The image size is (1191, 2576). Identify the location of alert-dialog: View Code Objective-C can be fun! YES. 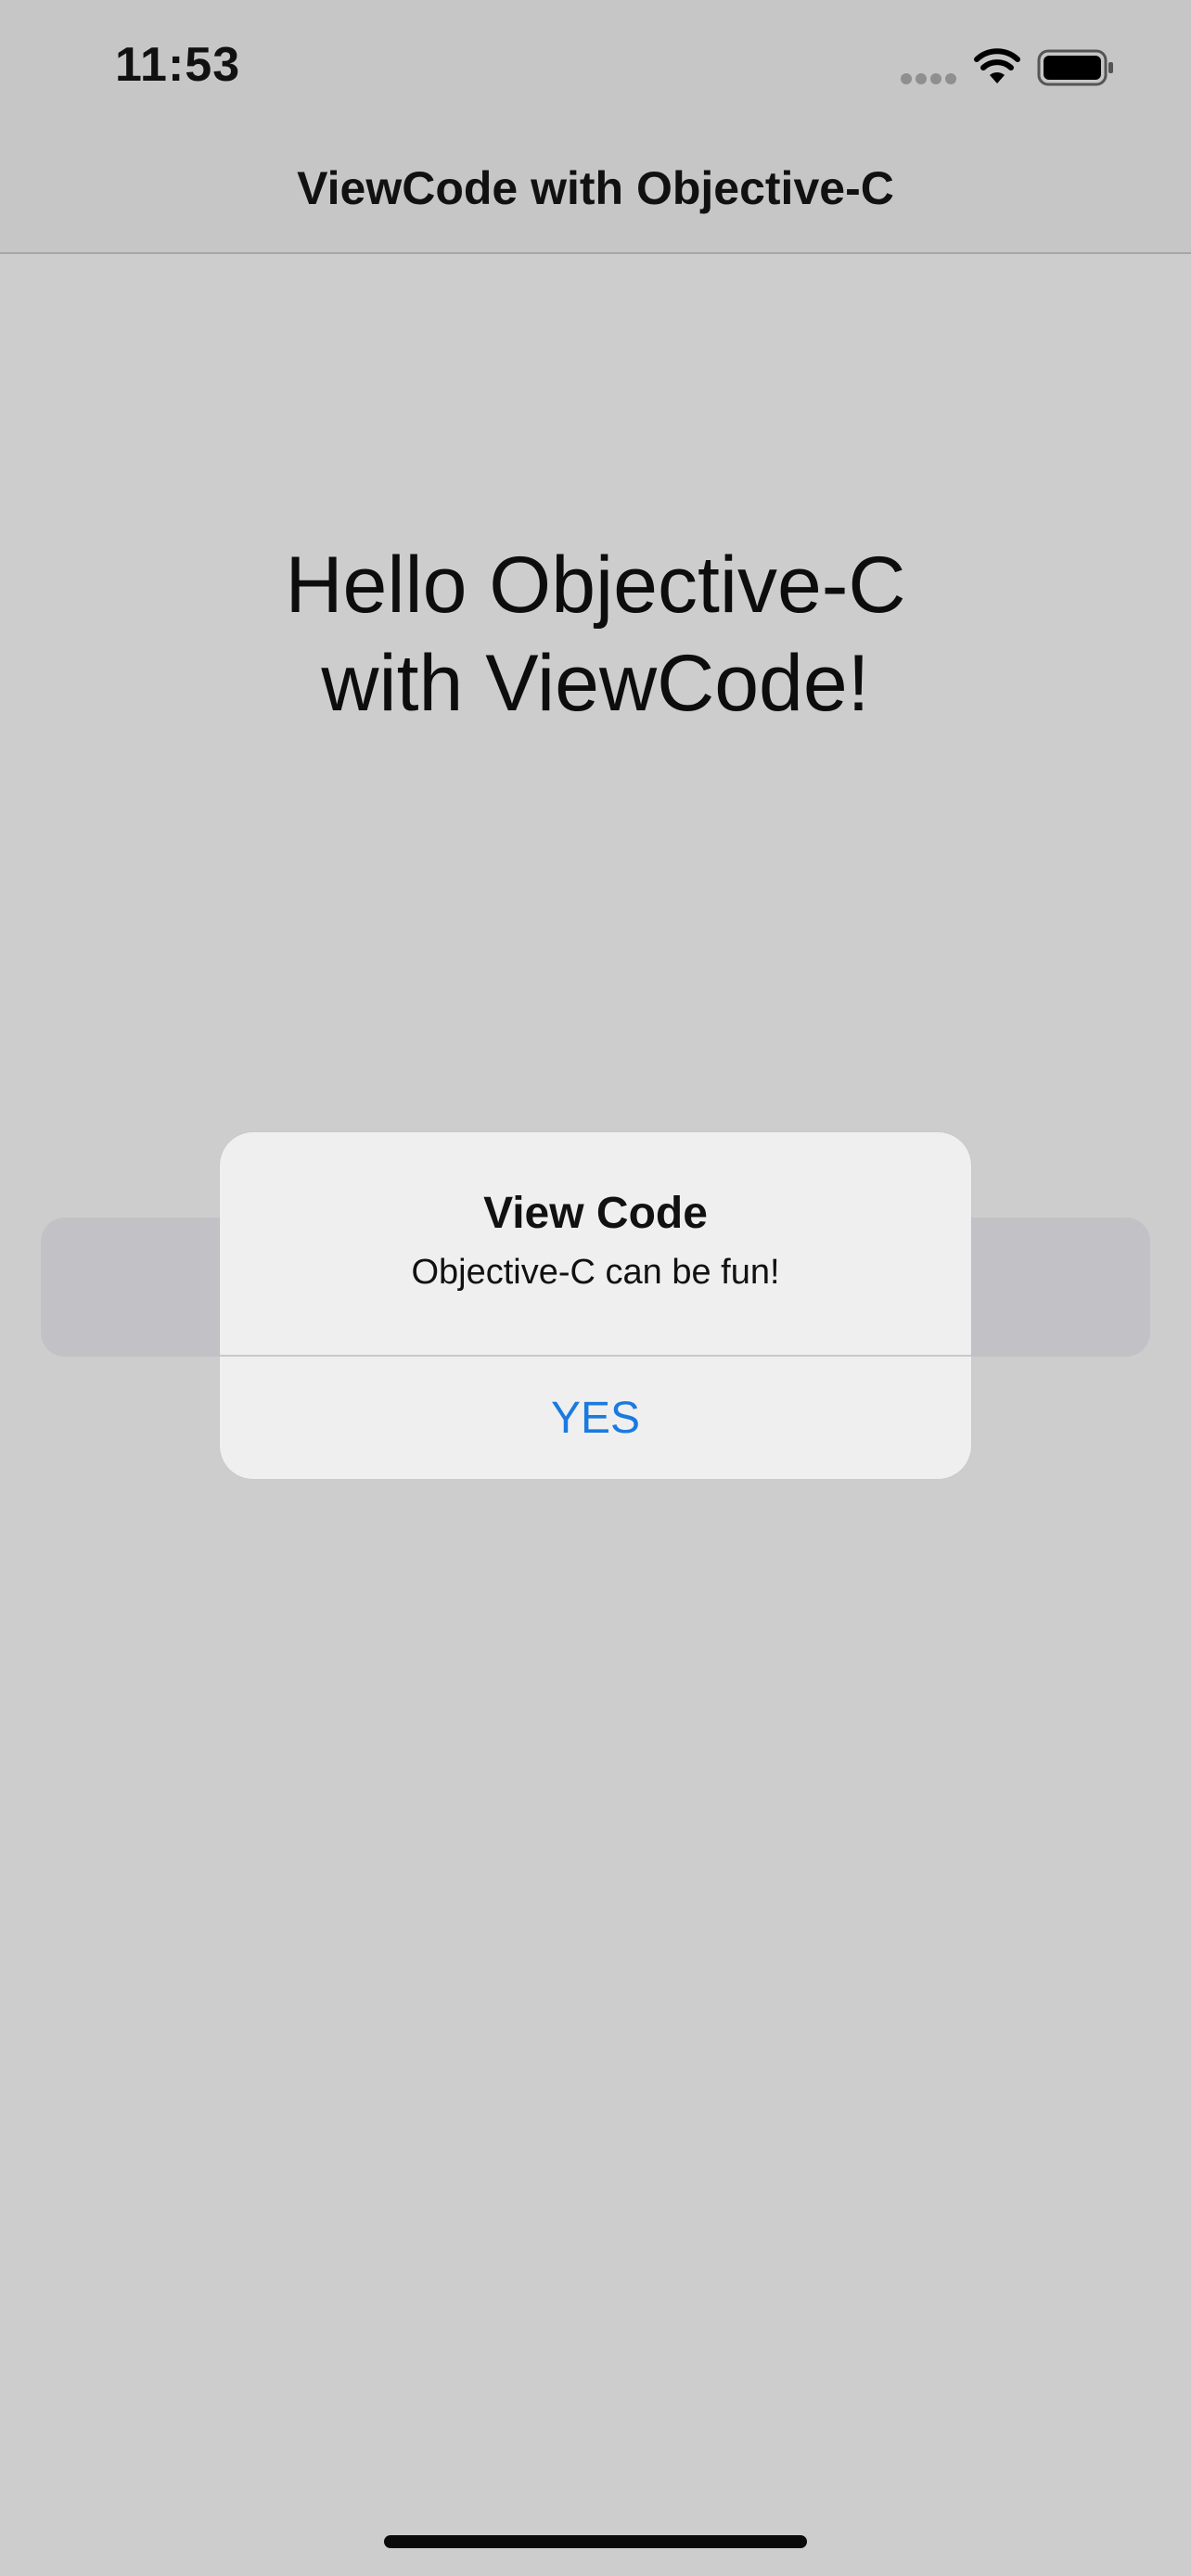
(595, 1305).